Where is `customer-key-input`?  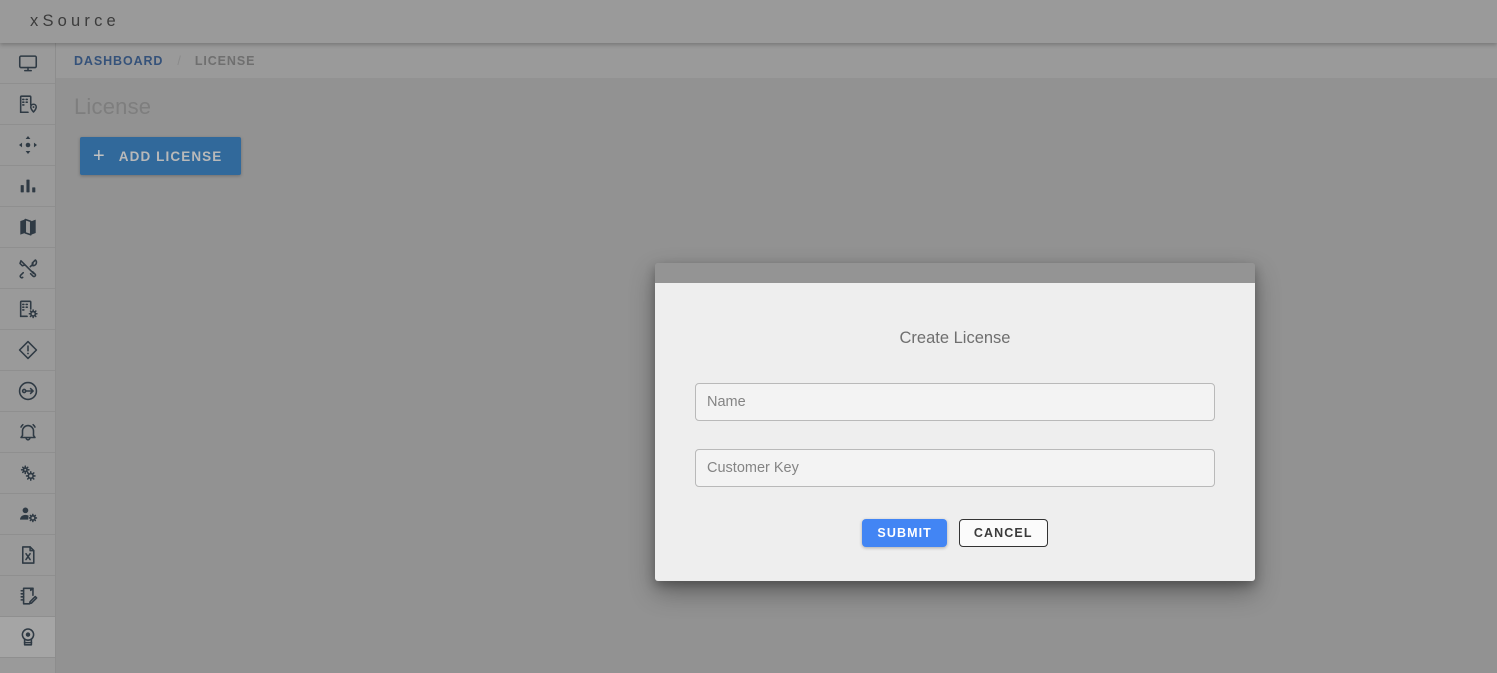
customer-key-input is located at coordinates (955, 468).